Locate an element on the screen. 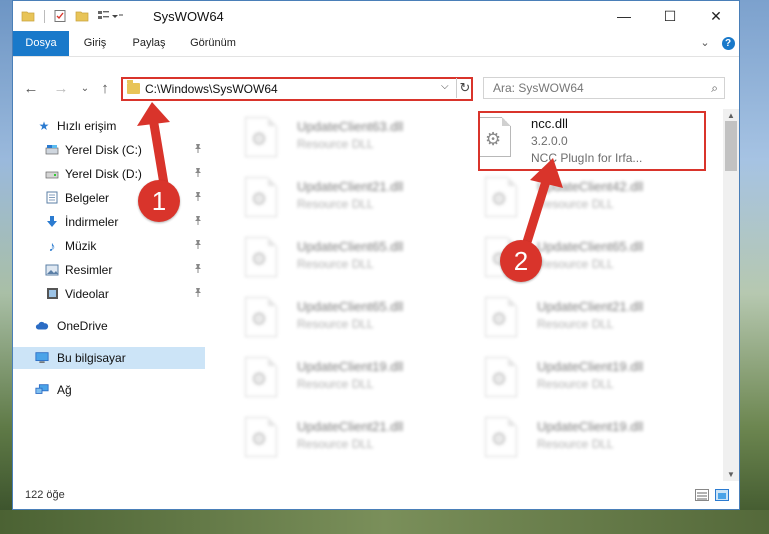 The width and height of the screenshot is (769, 534). tab-home: Giriş is located at coordinates (95, 43).